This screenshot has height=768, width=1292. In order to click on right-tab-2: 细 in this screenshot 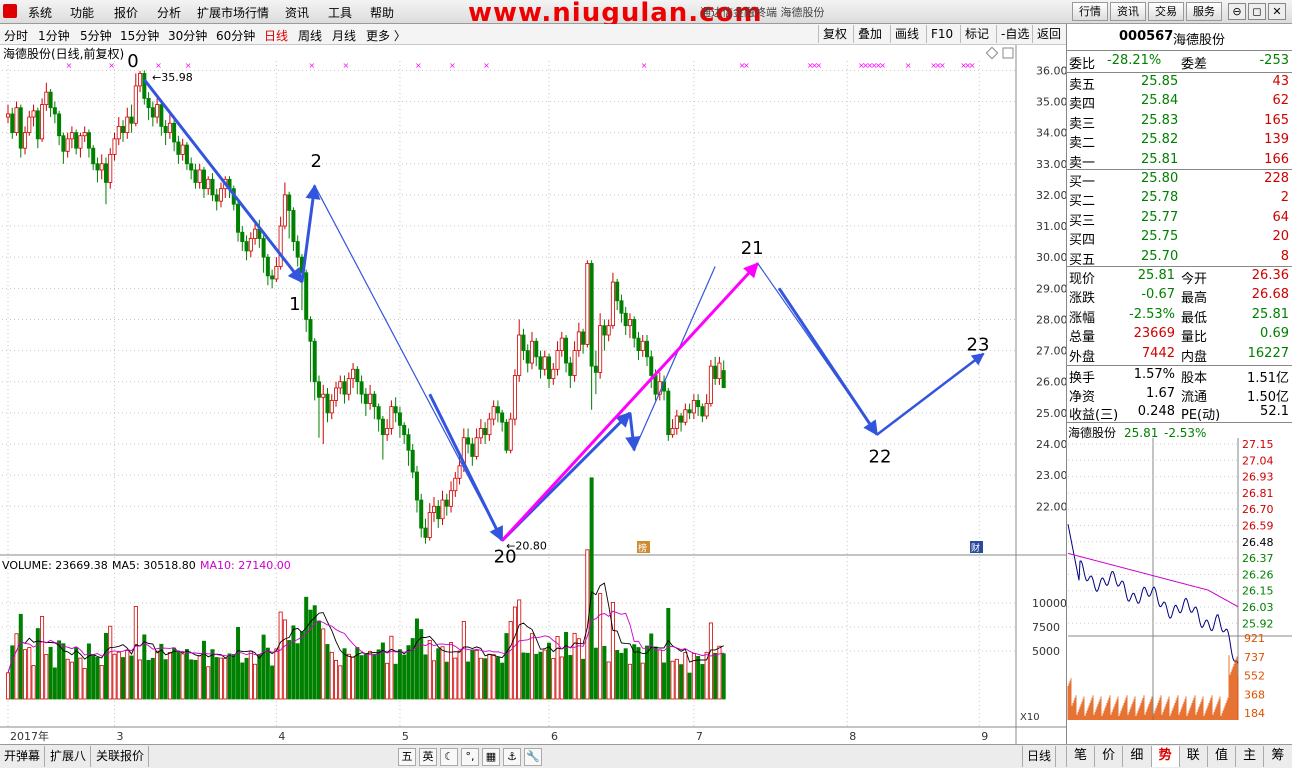, I will do `click(1136, 756)`.